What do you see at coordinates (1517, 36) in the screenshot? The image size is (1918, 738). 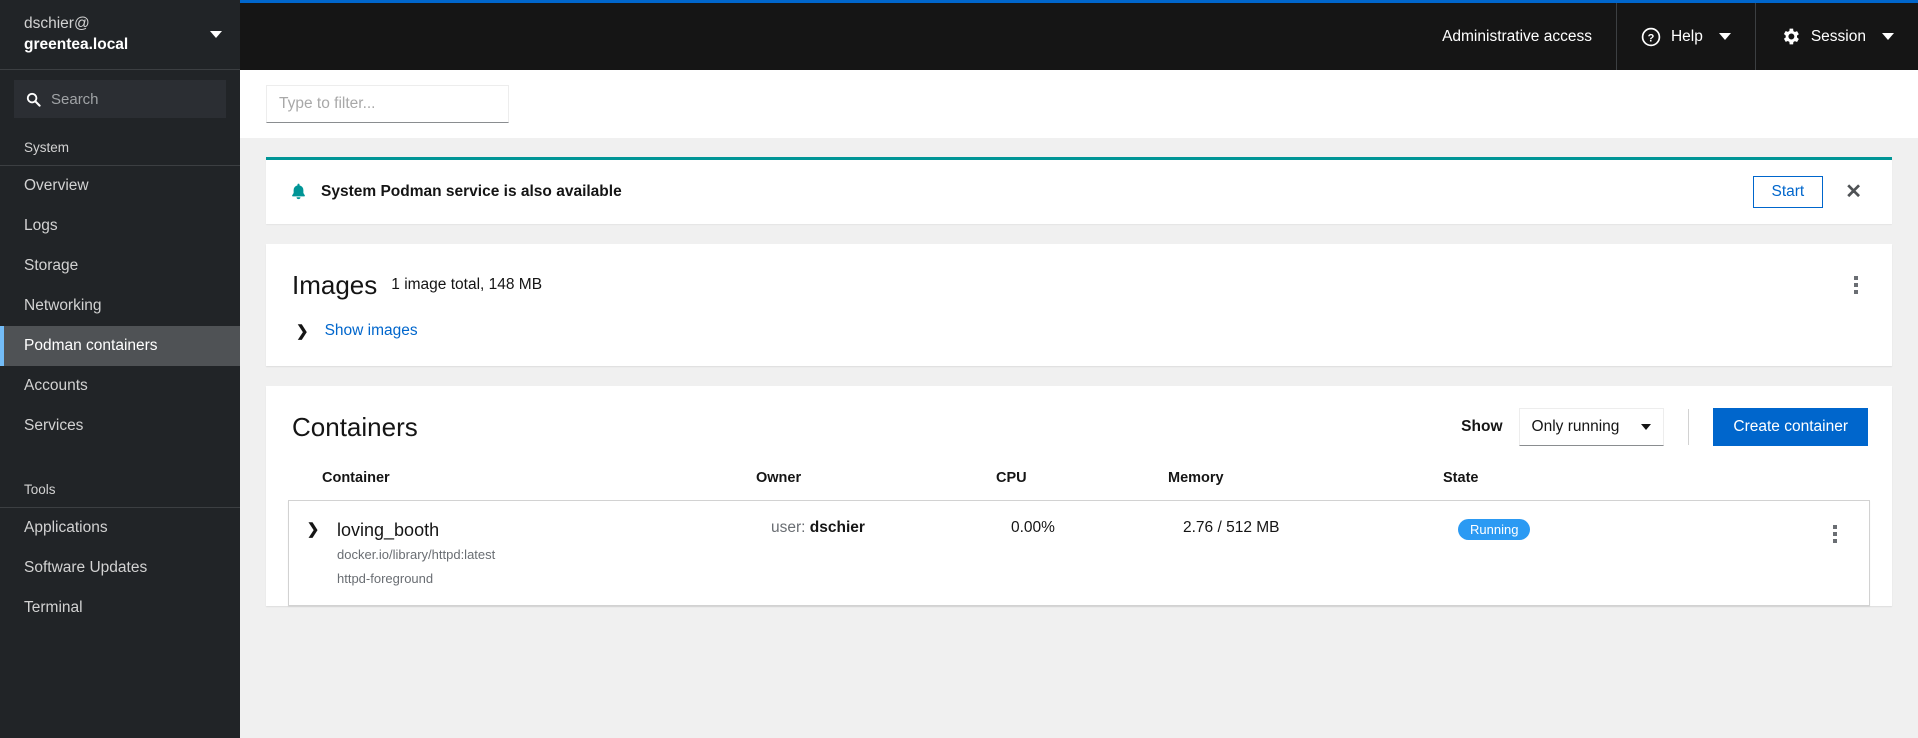 I see `administrative-access-label: Administrative access` at bounding box center [1517, 36].